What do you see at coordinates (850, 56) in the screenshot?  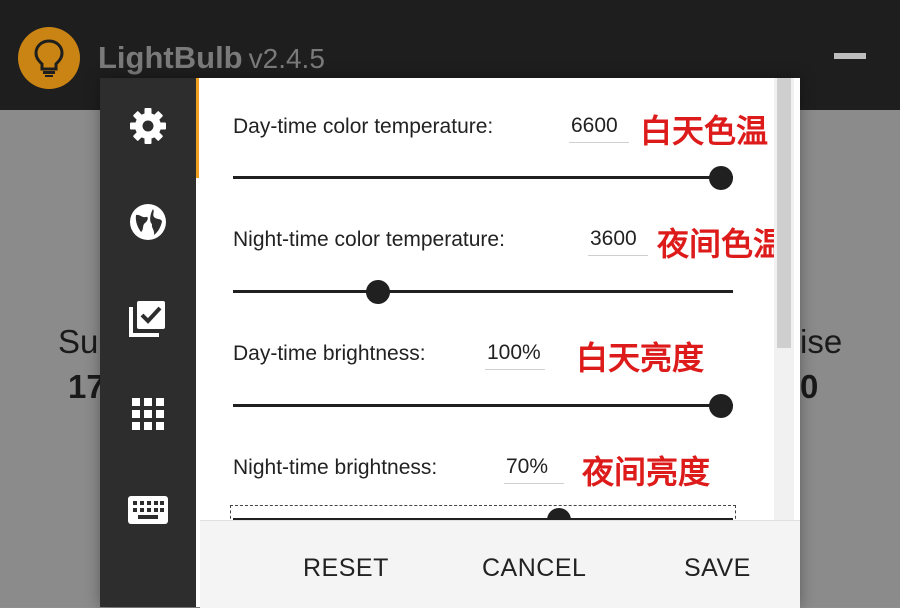 I see `minimize-icon` at bounding box center [850, 56].